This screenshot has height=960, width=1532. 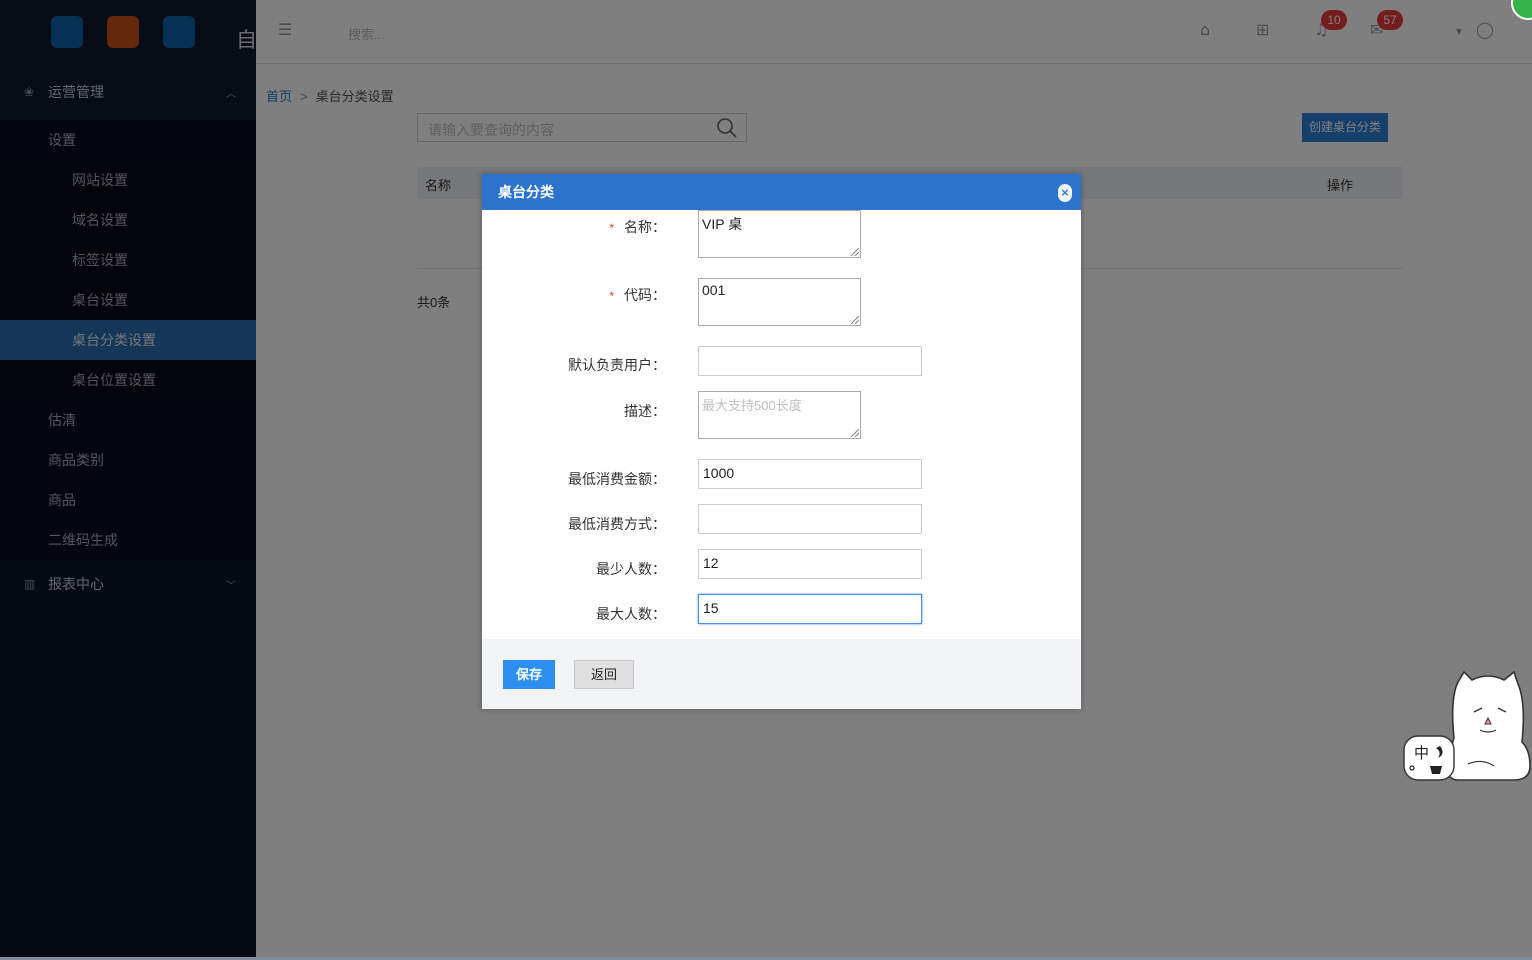 I want to click on dialog-title: 桌台分类, so click(x=526, y=192).